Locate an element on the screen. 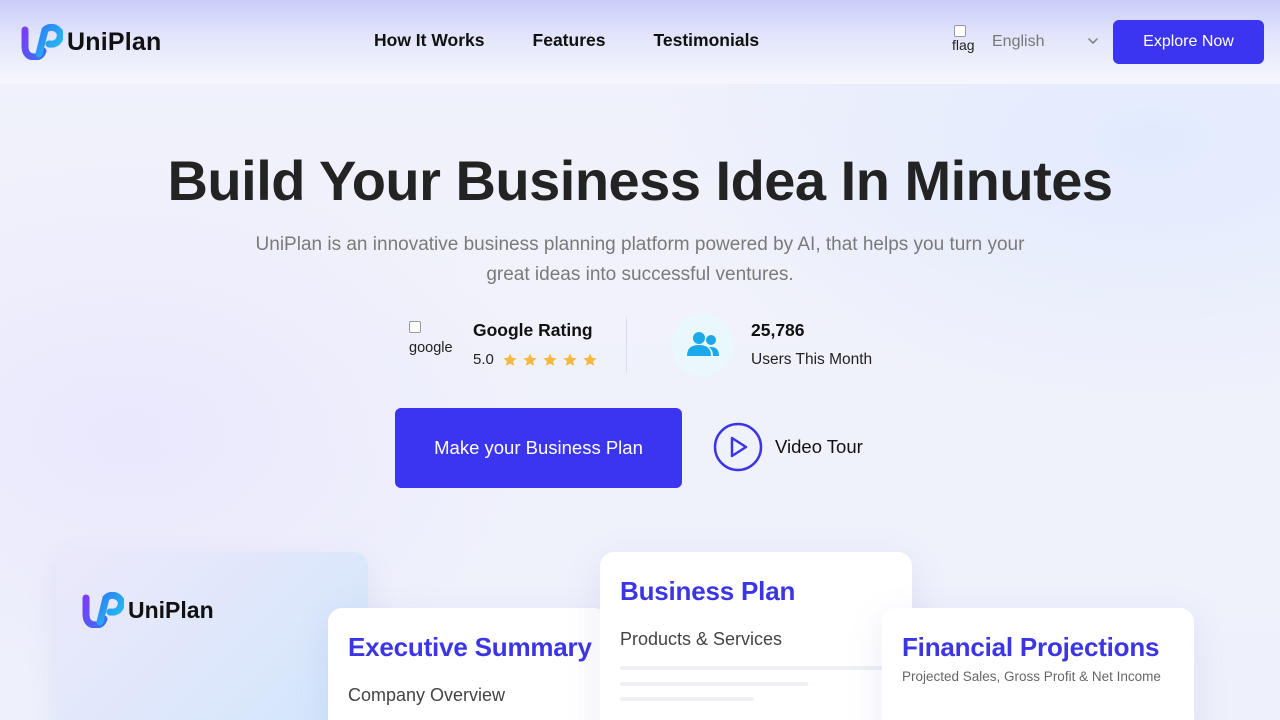 Image resolution: width=1280 pixels, height=720 pixels. card-brand-logo: UniPlan is located at coordinates (147, 610).